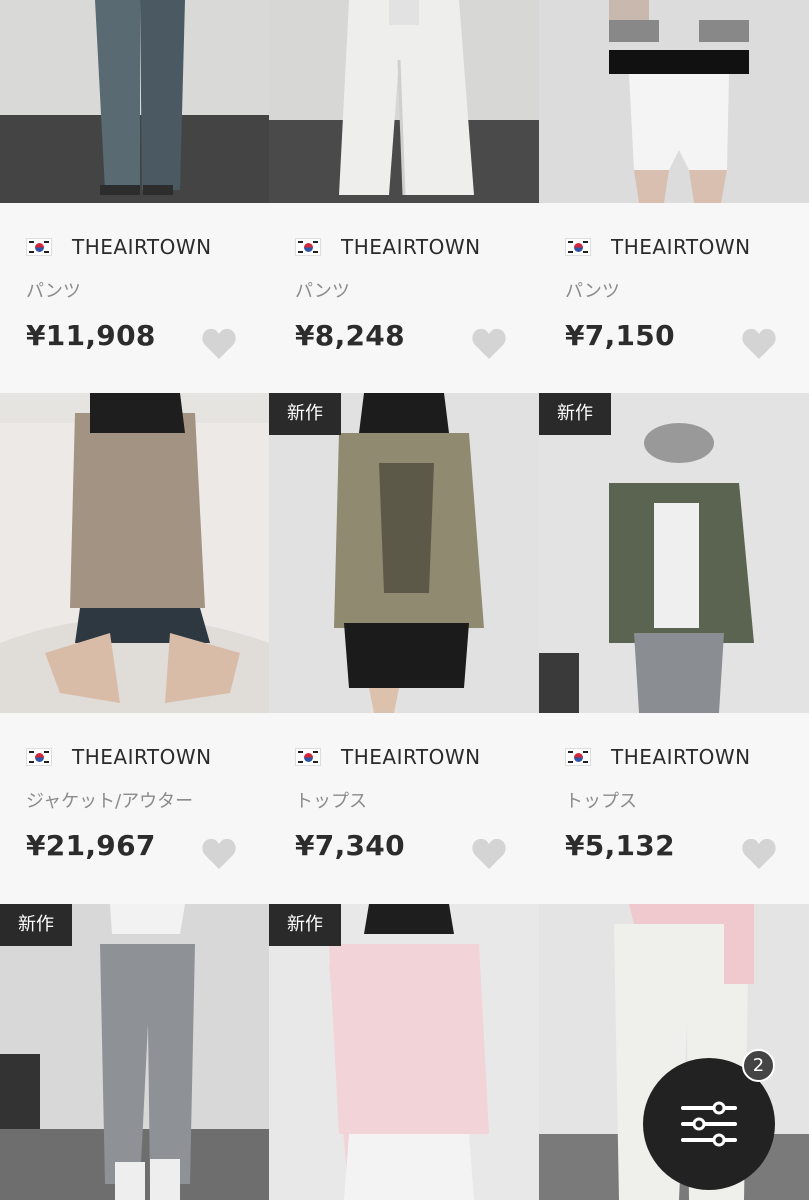 This screenshot has height=1200, width=809. Describe the element at coordinates (620, 335) in the screenshot. I see `product-price: ¥7,150` at that location.